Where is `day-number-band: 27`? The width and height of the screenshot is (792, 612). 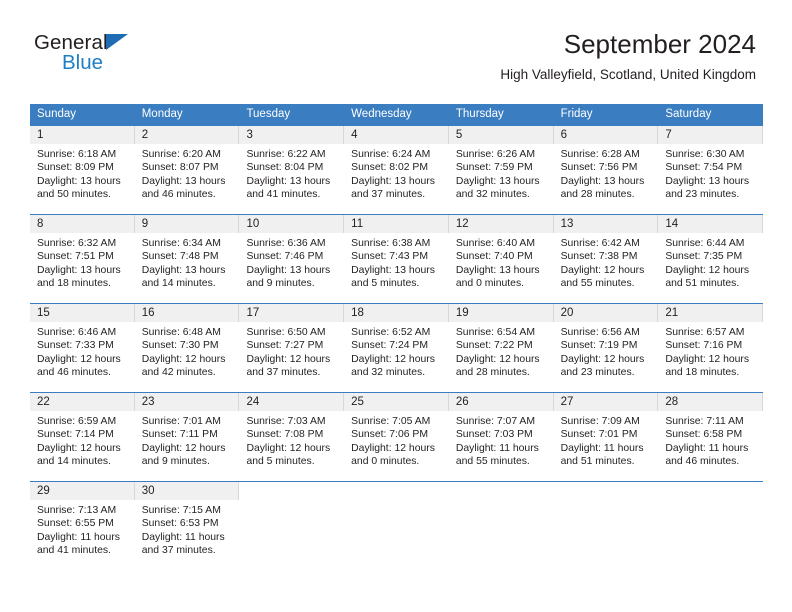
day-number-band: 27 is located at coordinates (606, 402).